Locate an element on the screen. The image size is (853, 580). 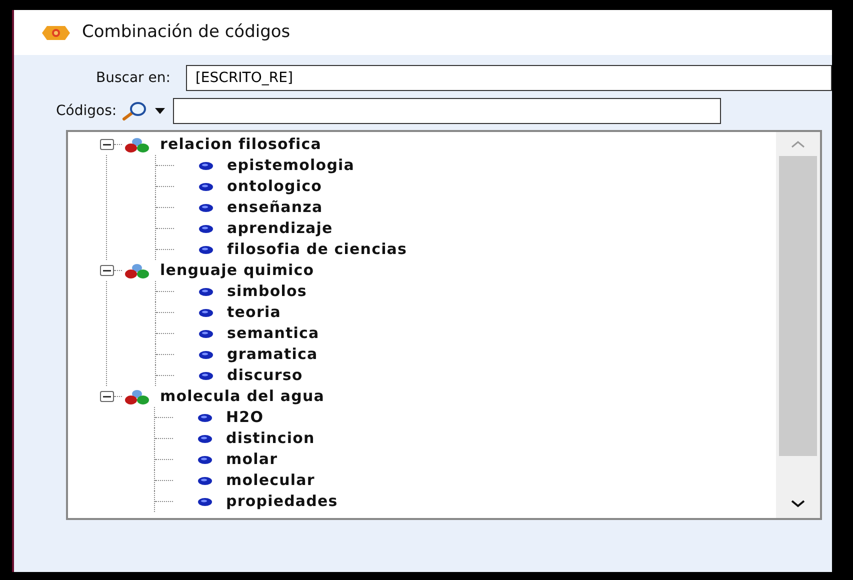
tree-item: propiedades is located at coordinates (282, 501).